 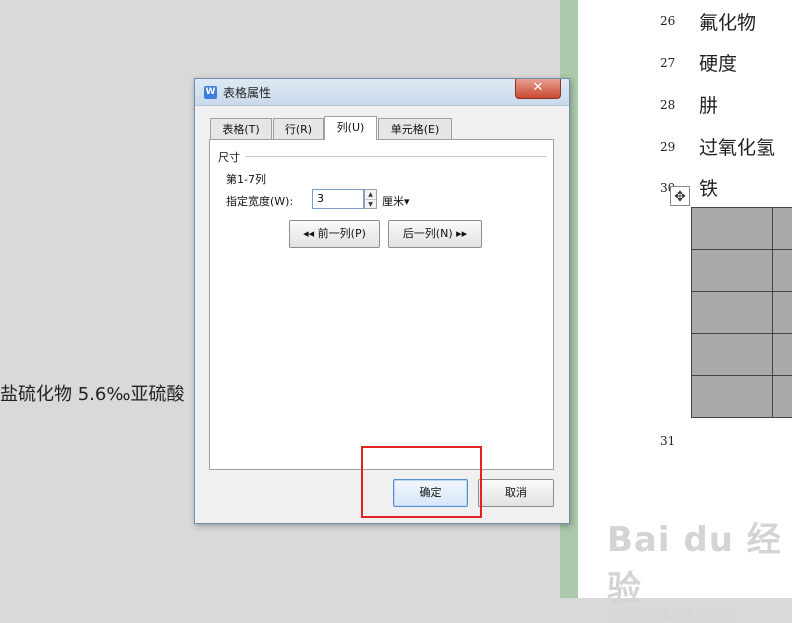 I want to click on row-text: 氟化物, so click(x=727, y=21).